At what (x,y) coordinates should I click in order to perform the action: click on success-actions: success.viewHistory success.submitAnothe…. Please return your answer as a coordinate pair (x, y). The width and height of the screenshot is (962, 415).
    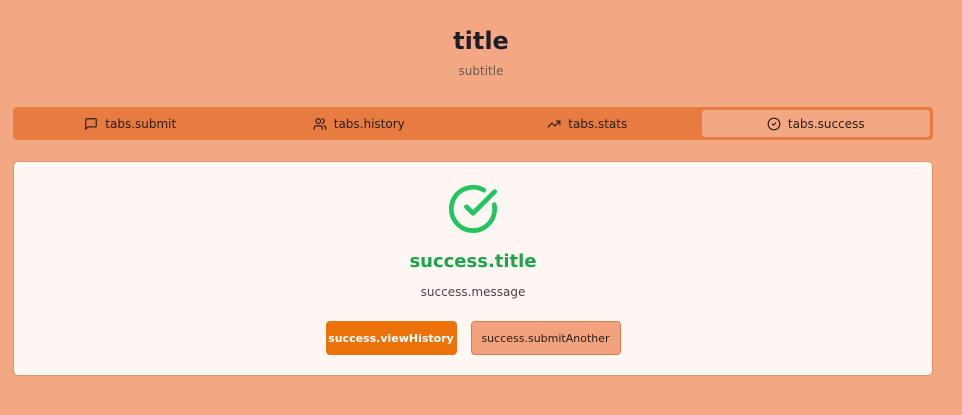
    Looking at the image, I should click on (473, 338).